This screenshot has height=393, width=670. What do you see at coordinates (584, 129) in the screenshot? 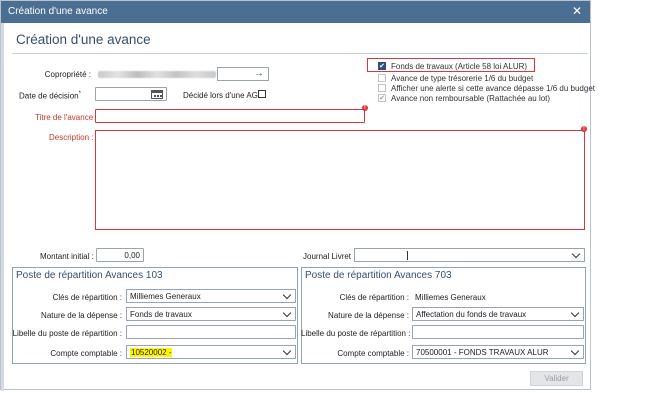
I see `description-required-alert-icon: !` at bounding box center [584, 129].